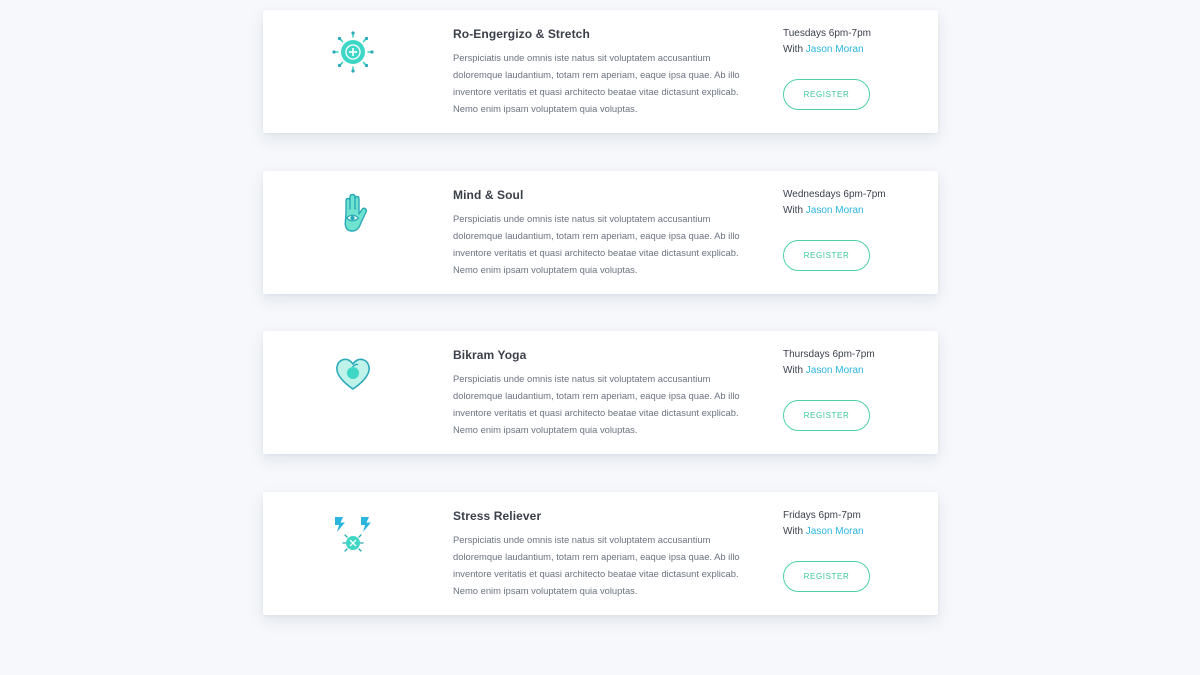 The width and height of the screenshot is (1200, 675). I want to click on class-title: Mind & Soul, so click(488, 195).